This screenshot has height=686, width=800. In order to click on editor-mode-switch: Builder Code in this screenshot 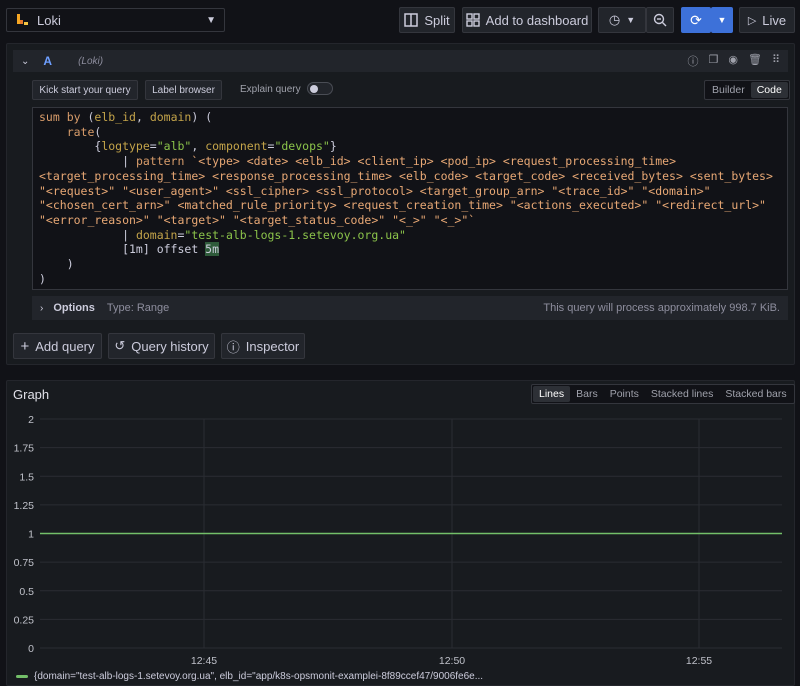, I will do `click(747, 90)`.